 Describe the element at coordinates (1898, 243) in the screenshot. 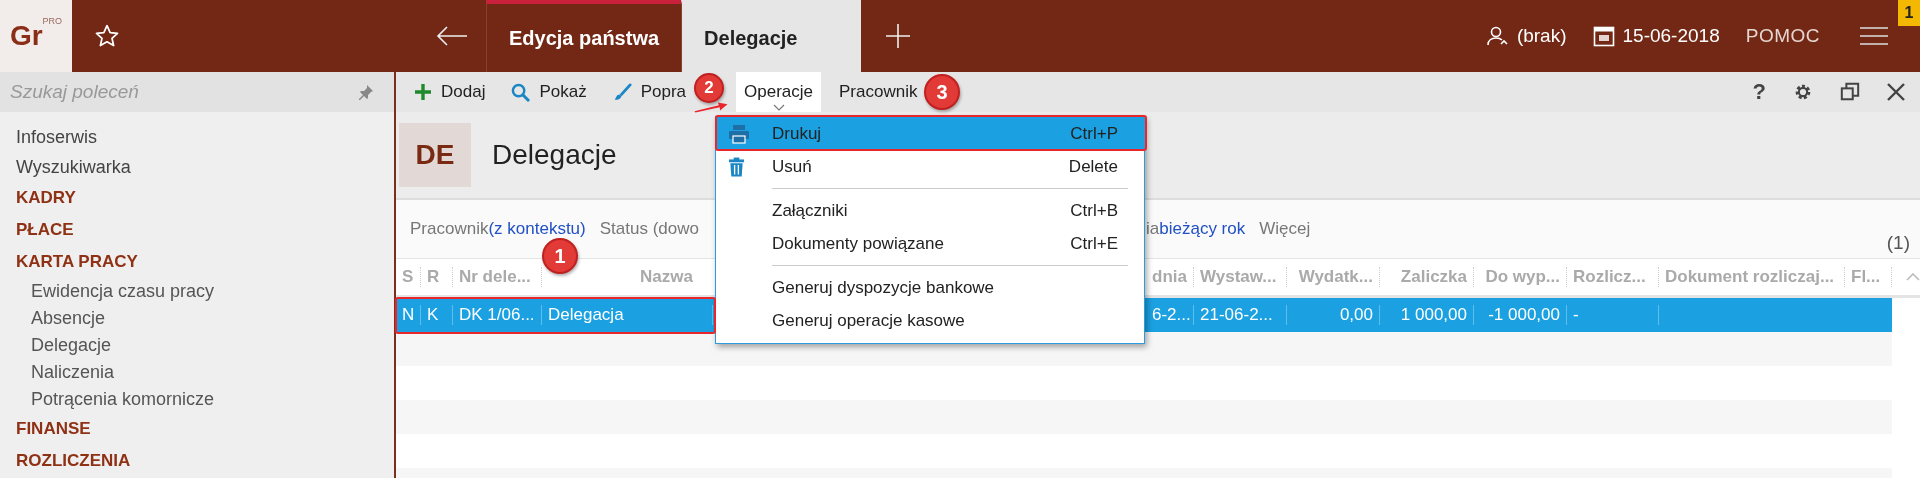

I see `record-count: (1)` at that location.